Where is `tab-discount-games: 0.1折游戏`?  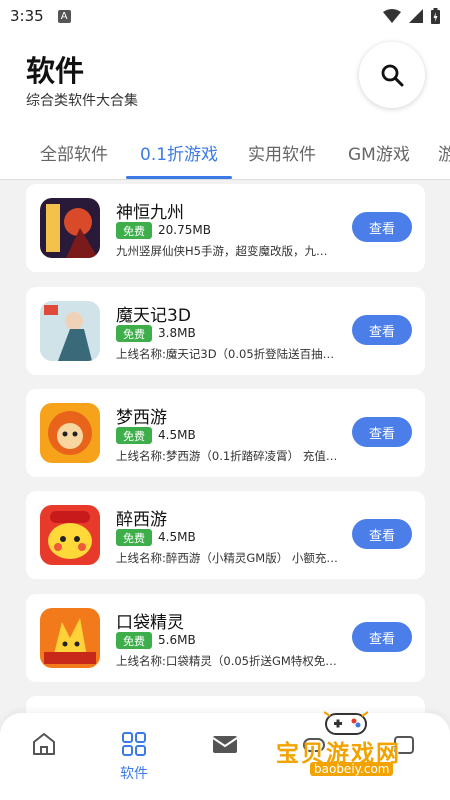 tab-discount-games: 0.1折游戏 is located at coordinates (179, 152).